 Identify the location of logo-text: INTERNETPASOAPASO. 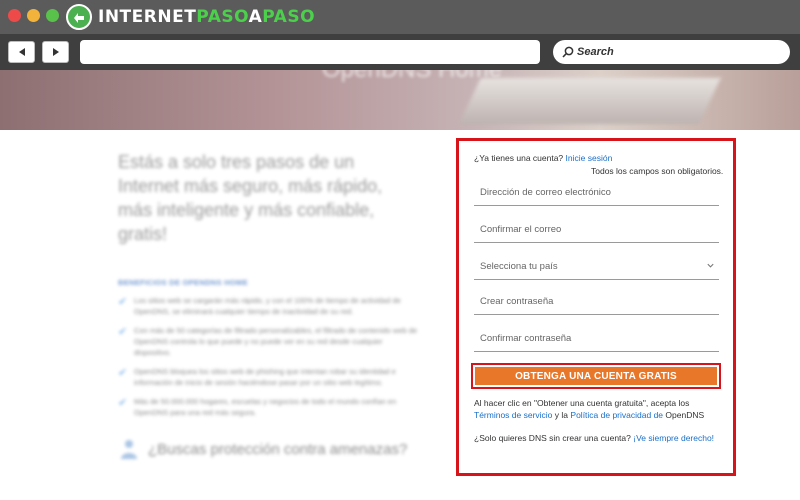
(207, 17).